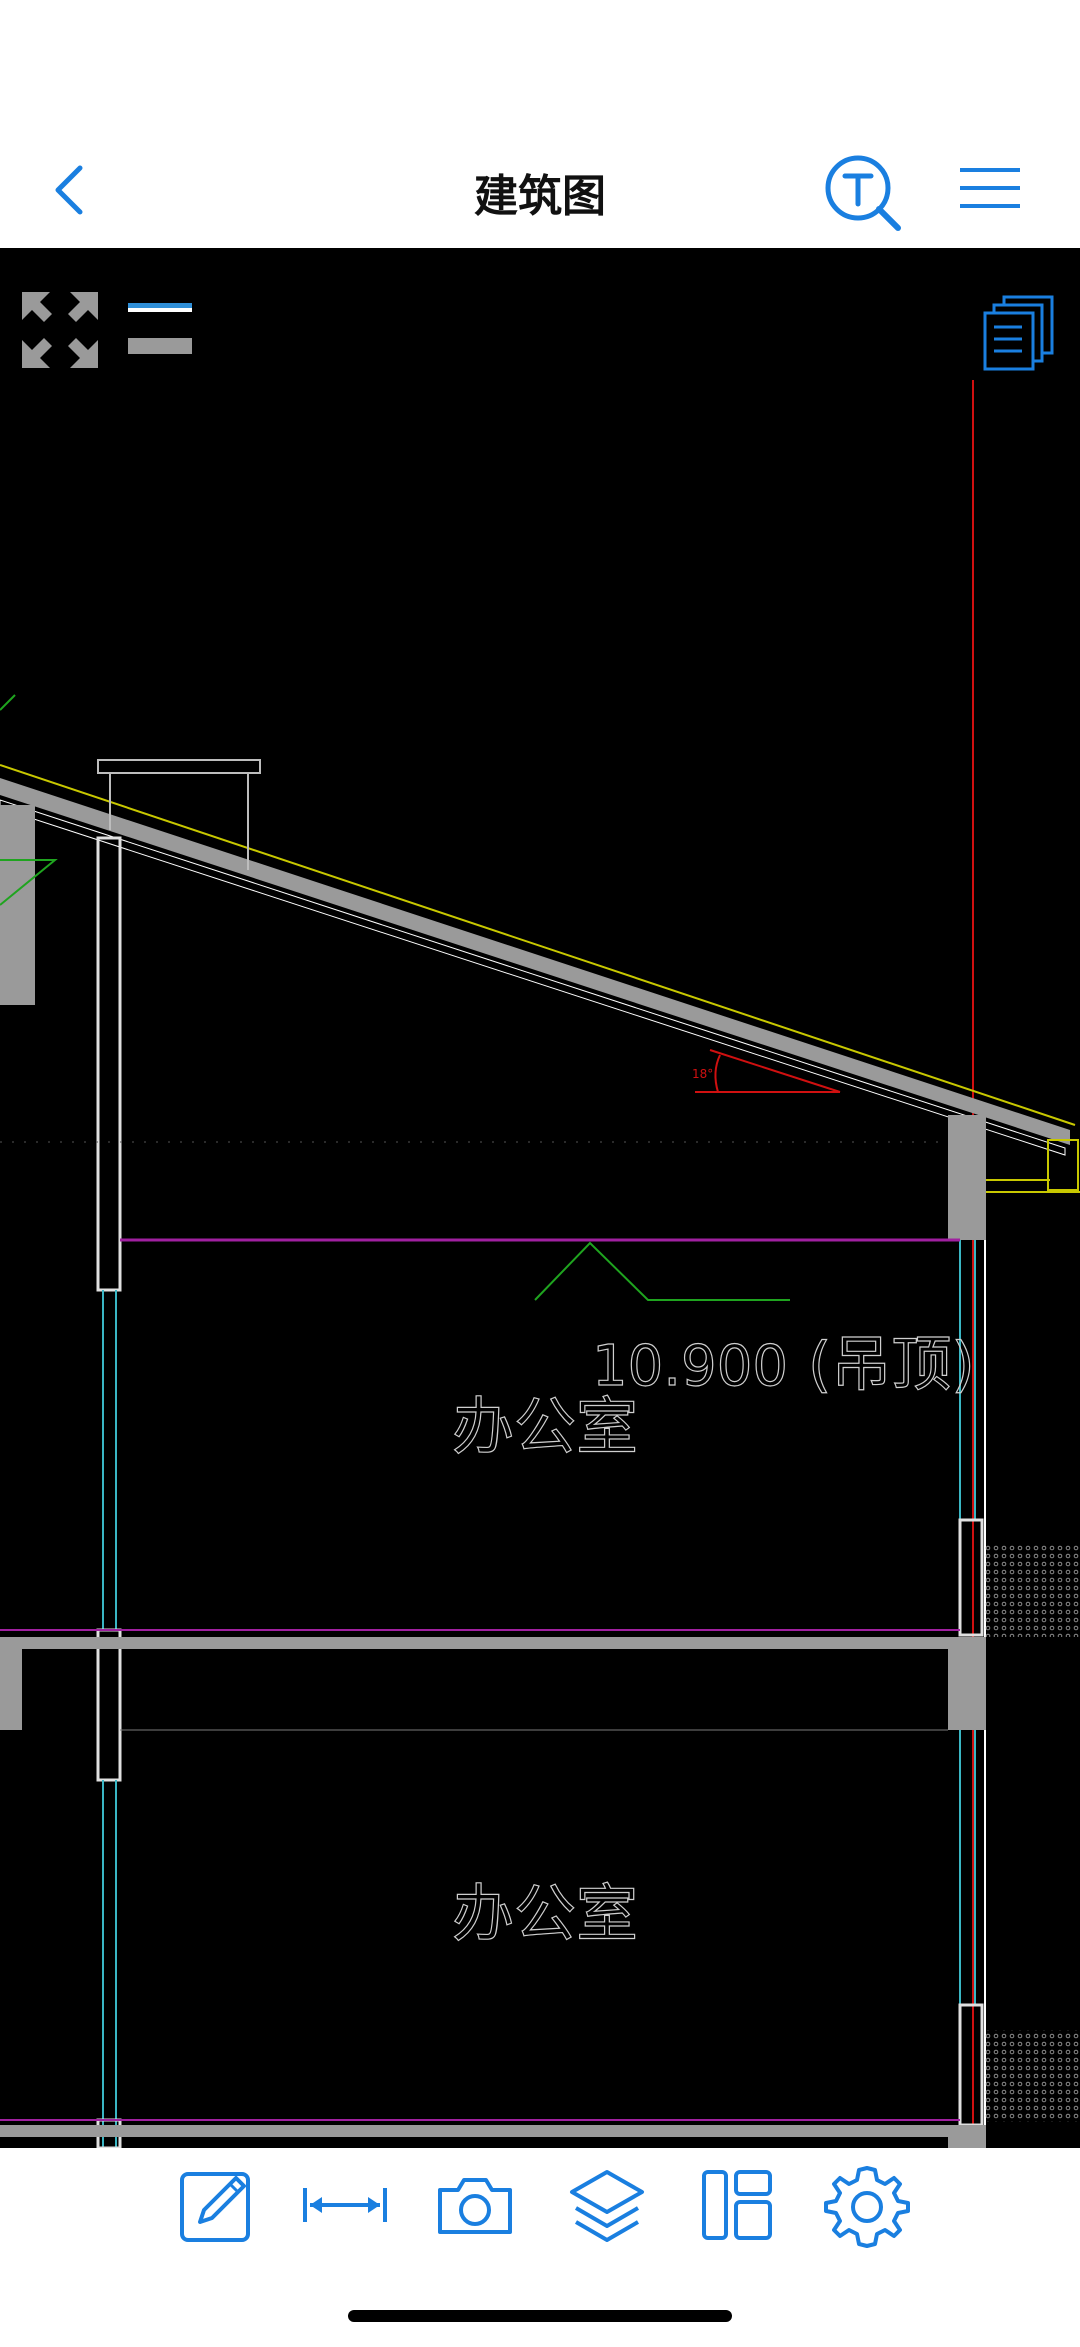 This screenshot has height=2347, width=1080. Describe the element at coordinates (1032, 2076) in the screenshot. I see `hatch-lower` at that location.